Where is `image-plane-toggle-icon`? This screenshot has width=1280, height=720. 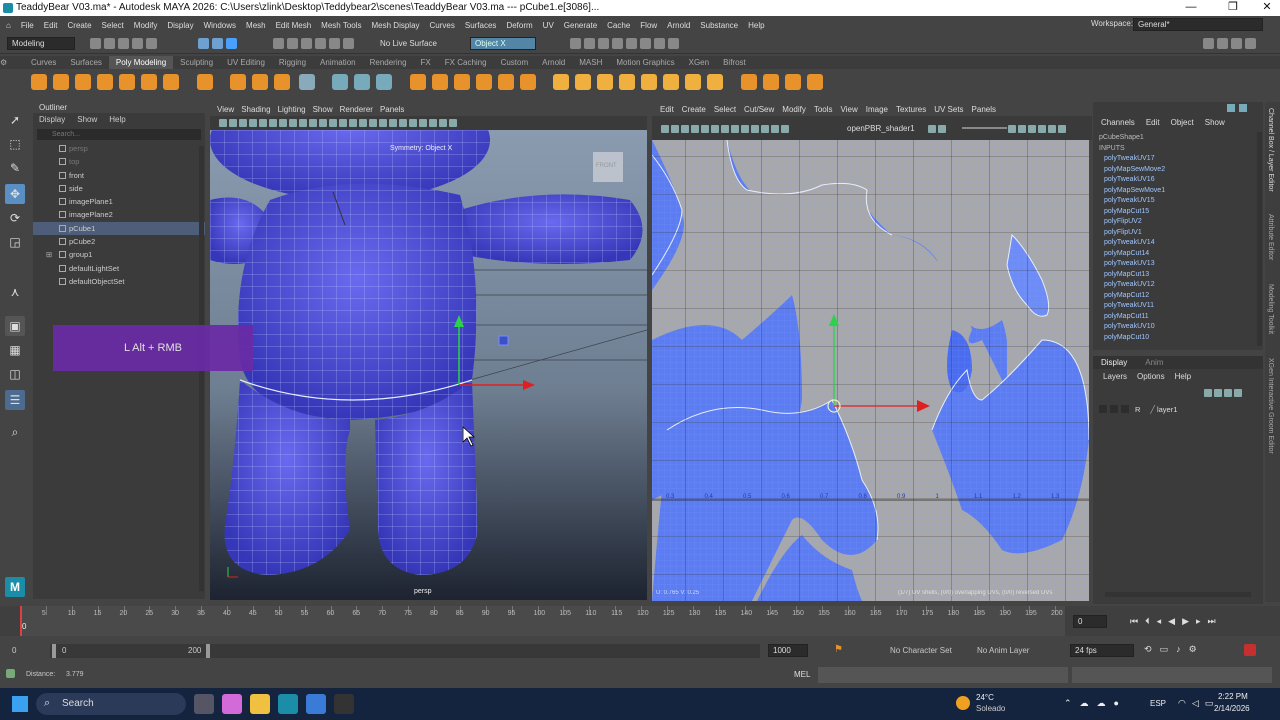
image-plane-toggle-icon is located at coordinates (243, 123).